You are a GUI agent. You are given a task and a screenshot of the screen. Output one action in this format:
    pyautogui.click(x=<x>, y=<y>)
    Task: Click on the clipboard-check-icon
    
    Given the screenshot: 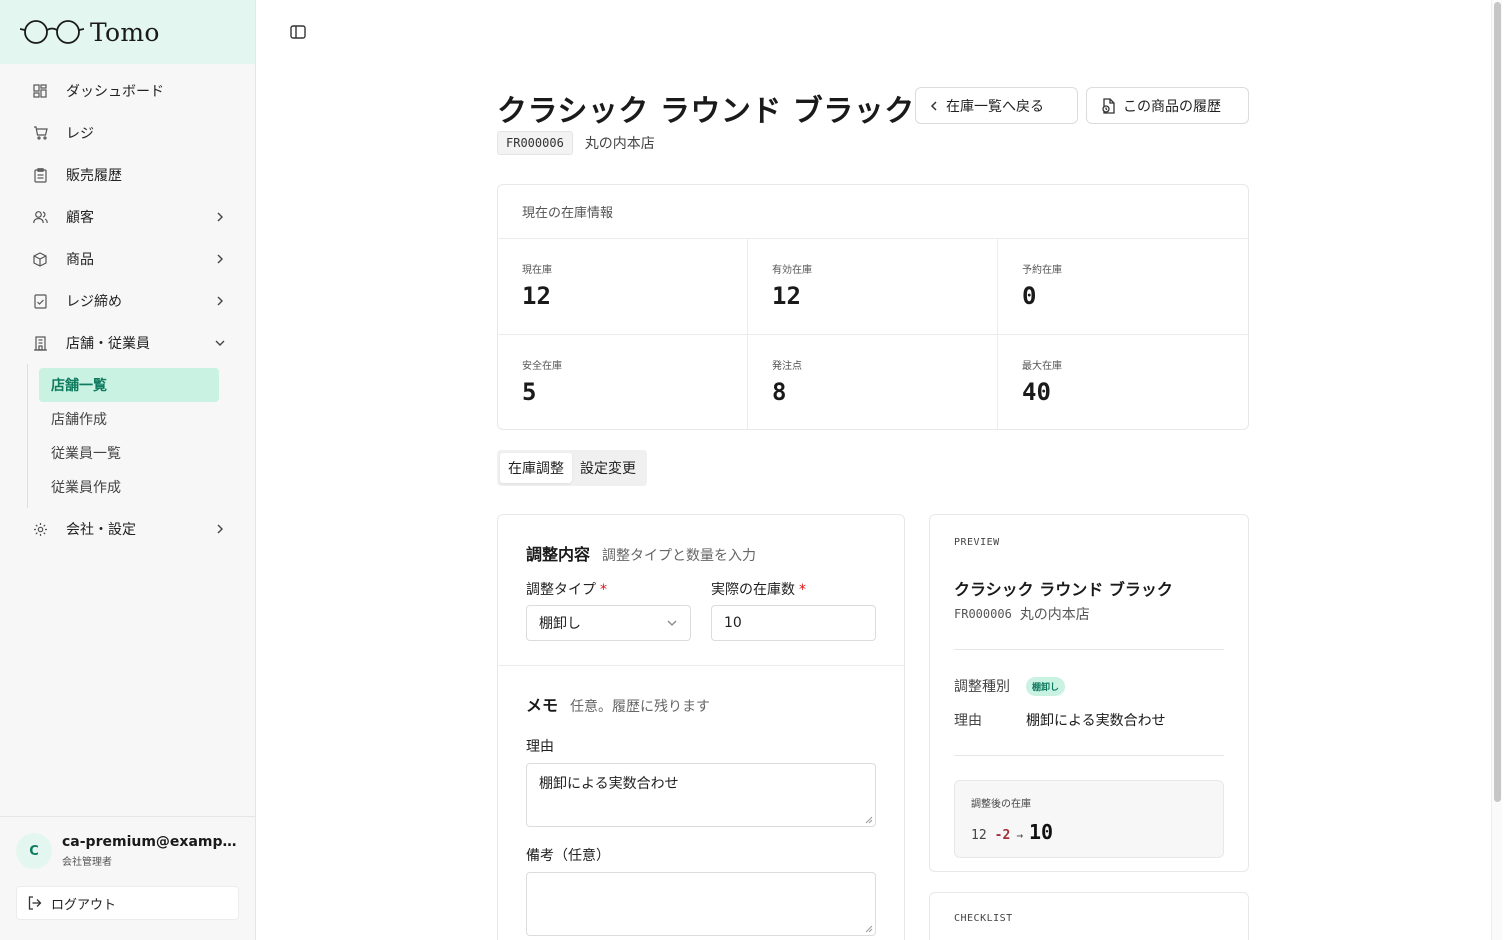 What is the action you would take?
    pyautogui.click(x=40, y=301)
    